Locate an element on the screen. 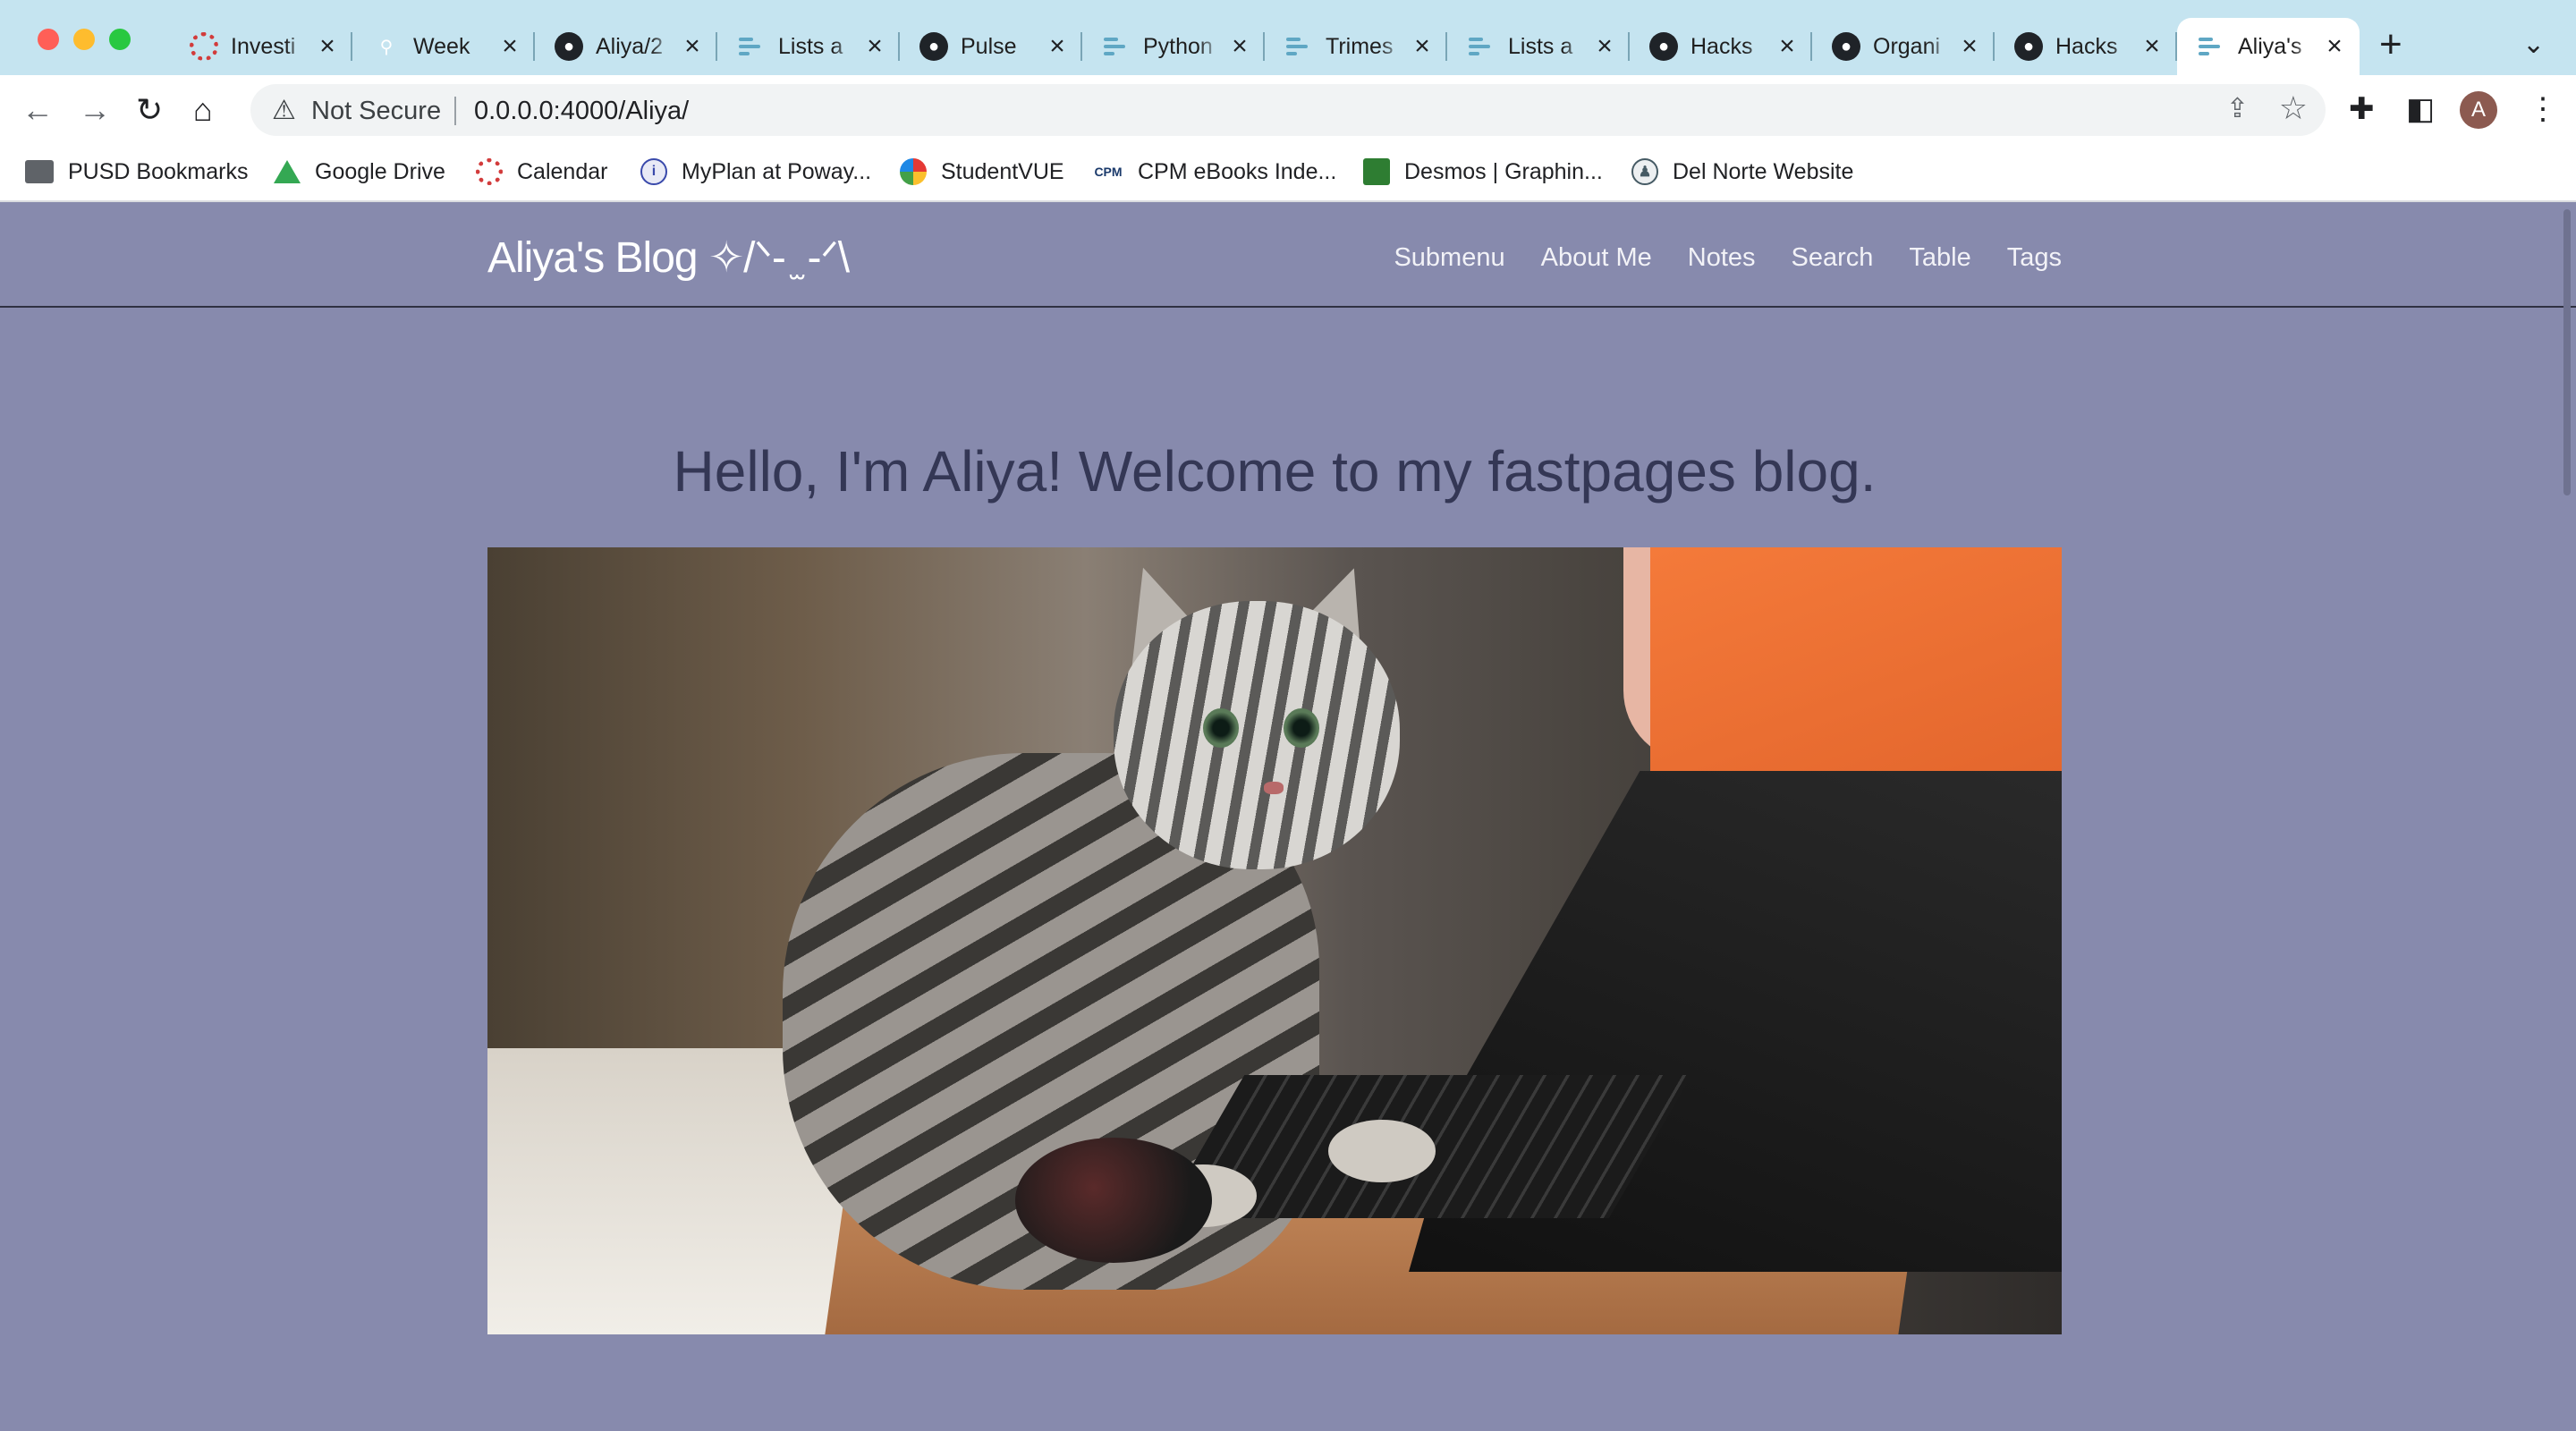  tab-title: Week is located at coordinates (441, 46).